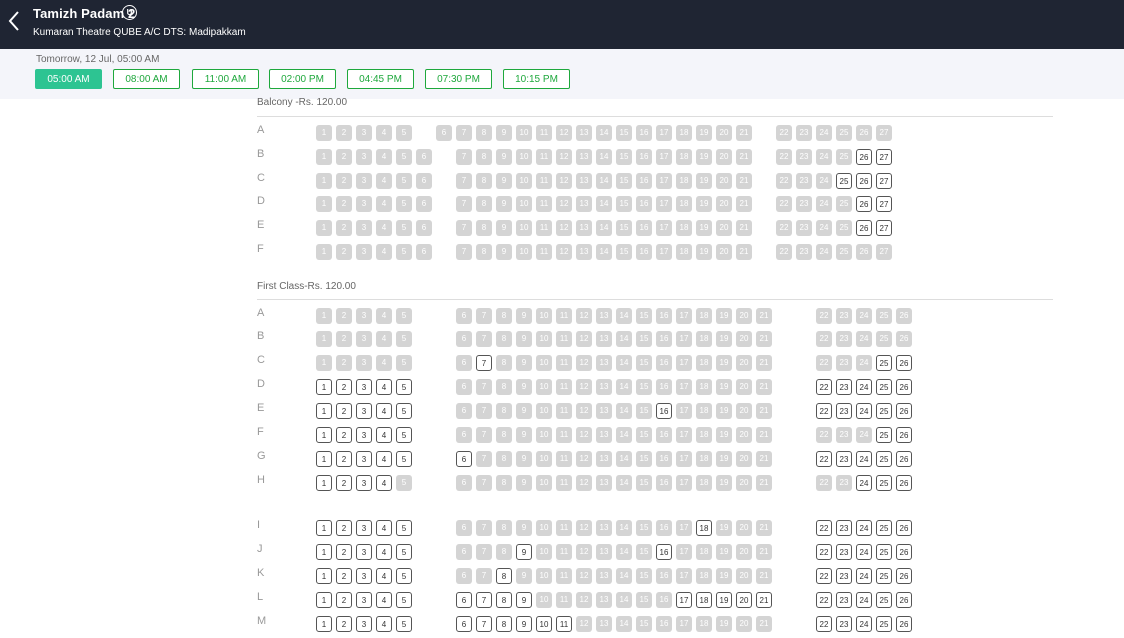  I want to click on seat-J-2: 2, so click(344, 552).